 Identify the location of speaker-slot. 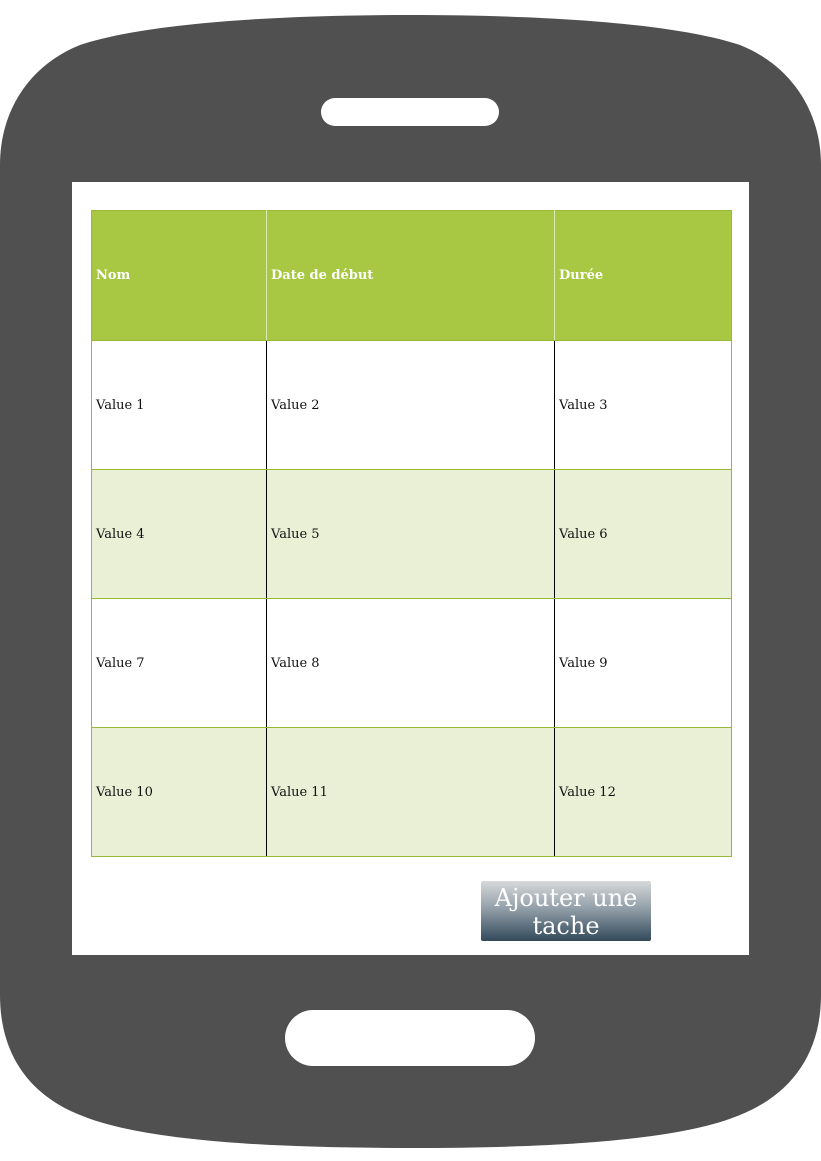
(410, 112).